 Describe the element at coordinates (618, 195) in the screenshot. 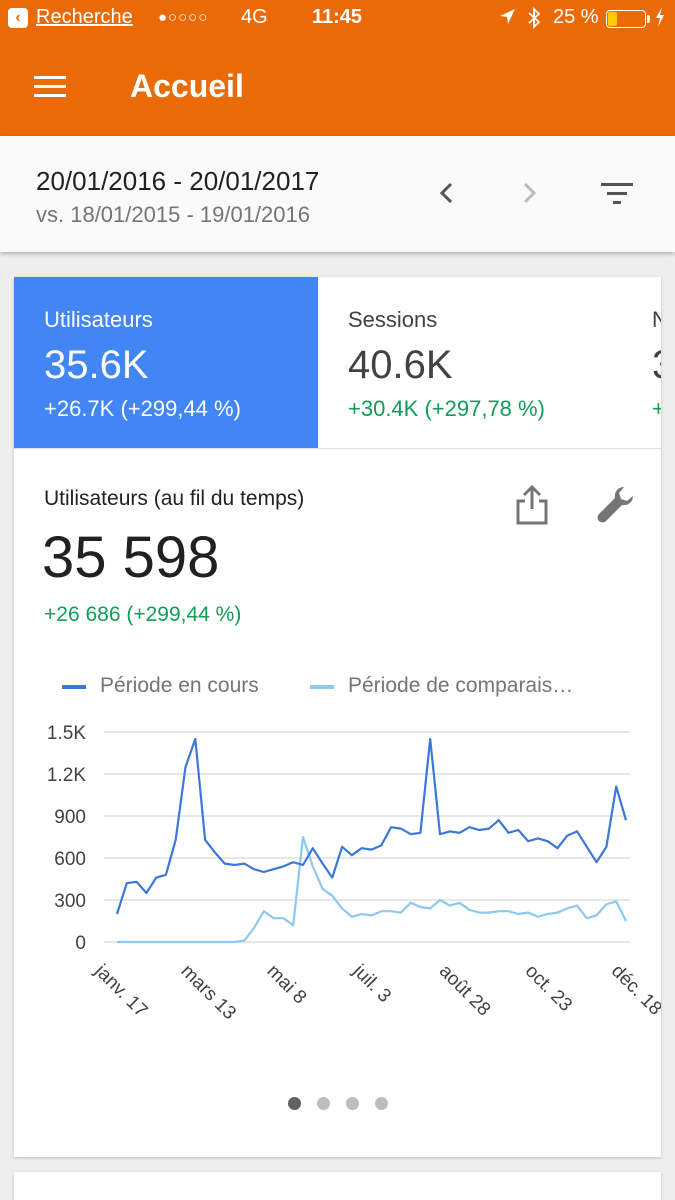

I see `filter-icon` at that location.